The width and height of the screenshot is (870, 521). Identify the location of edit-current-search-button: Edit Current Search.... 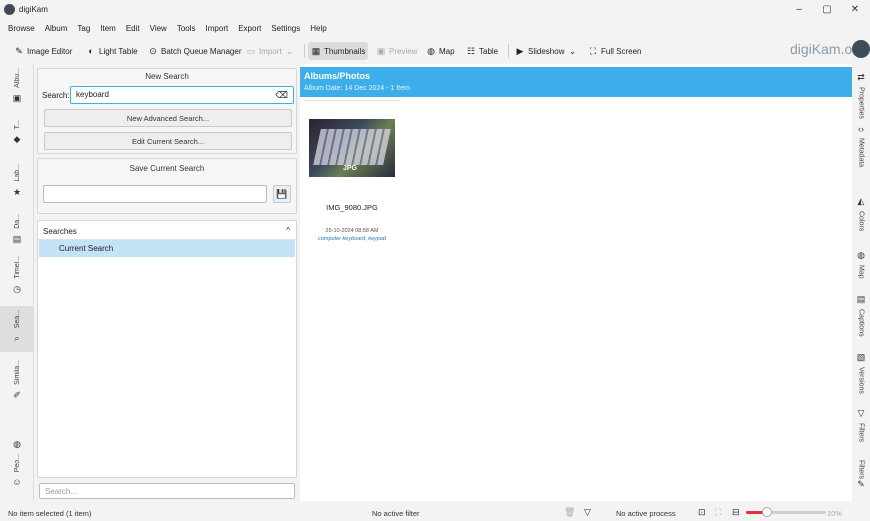
(168, 141).